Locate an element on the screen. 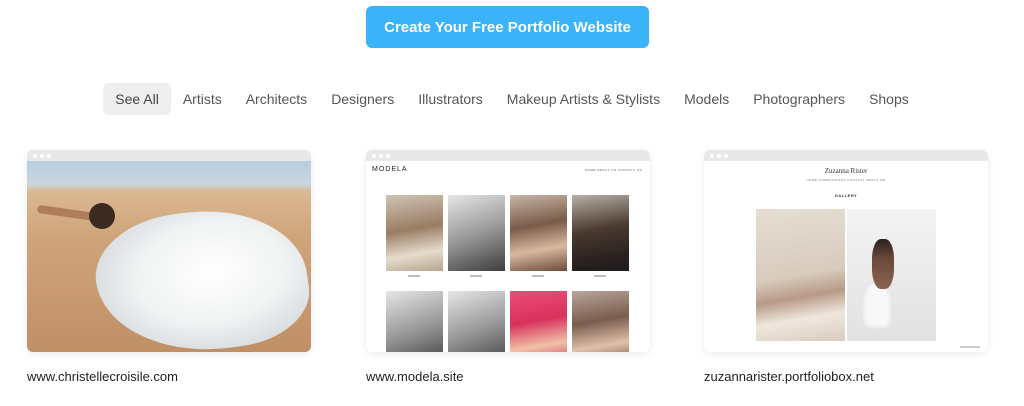  site-nav: HOME COMMISSIONS CONTACT ABOUT ME is located at coordinates (846, 180).